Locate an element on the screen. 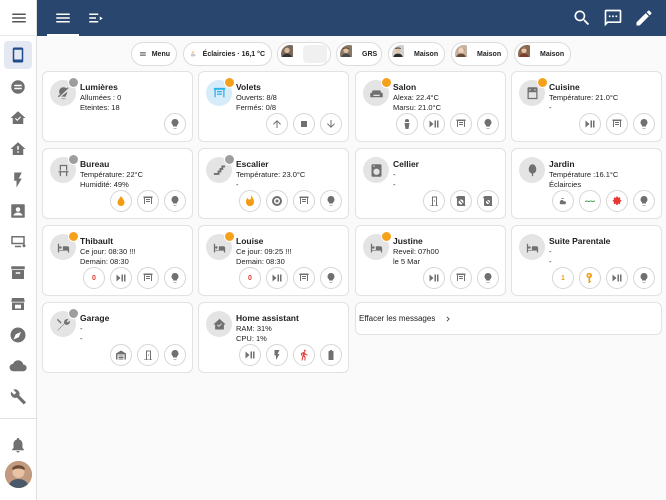 The width and height of the screenshot is (666, 500). sidebar-item-compass is located at coordinates (18, 335).